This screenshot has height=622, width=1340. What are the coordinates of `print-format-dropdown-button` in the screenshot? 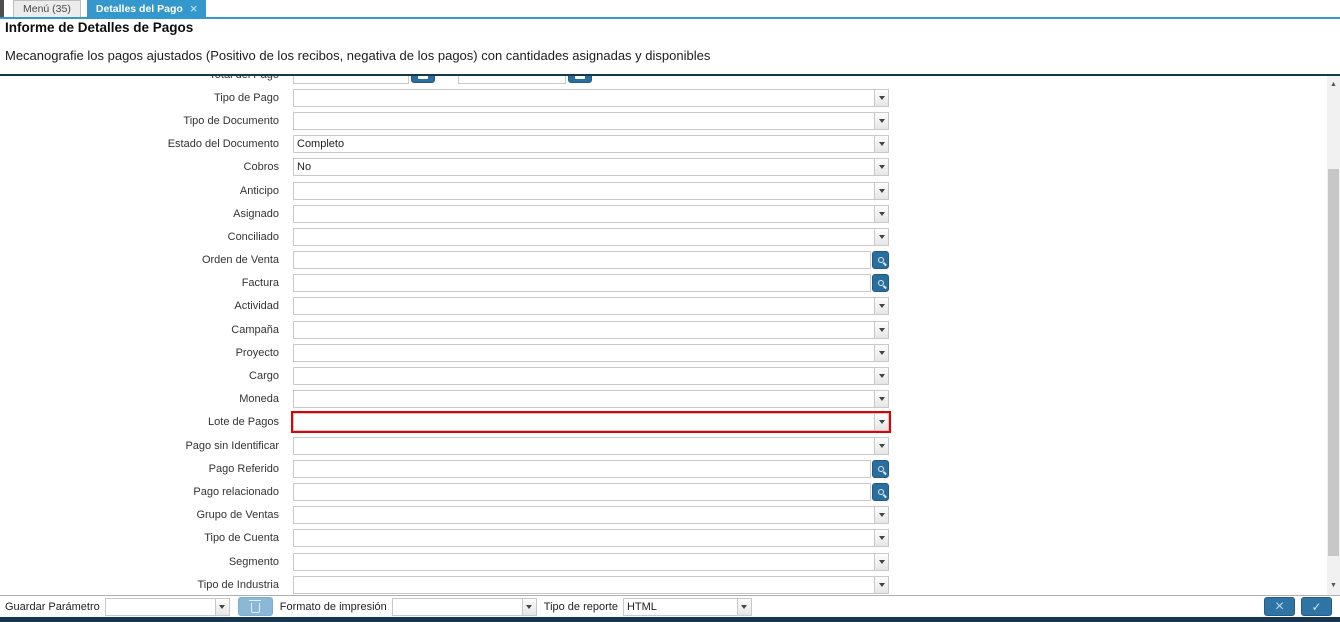 It's located at (529, 606).